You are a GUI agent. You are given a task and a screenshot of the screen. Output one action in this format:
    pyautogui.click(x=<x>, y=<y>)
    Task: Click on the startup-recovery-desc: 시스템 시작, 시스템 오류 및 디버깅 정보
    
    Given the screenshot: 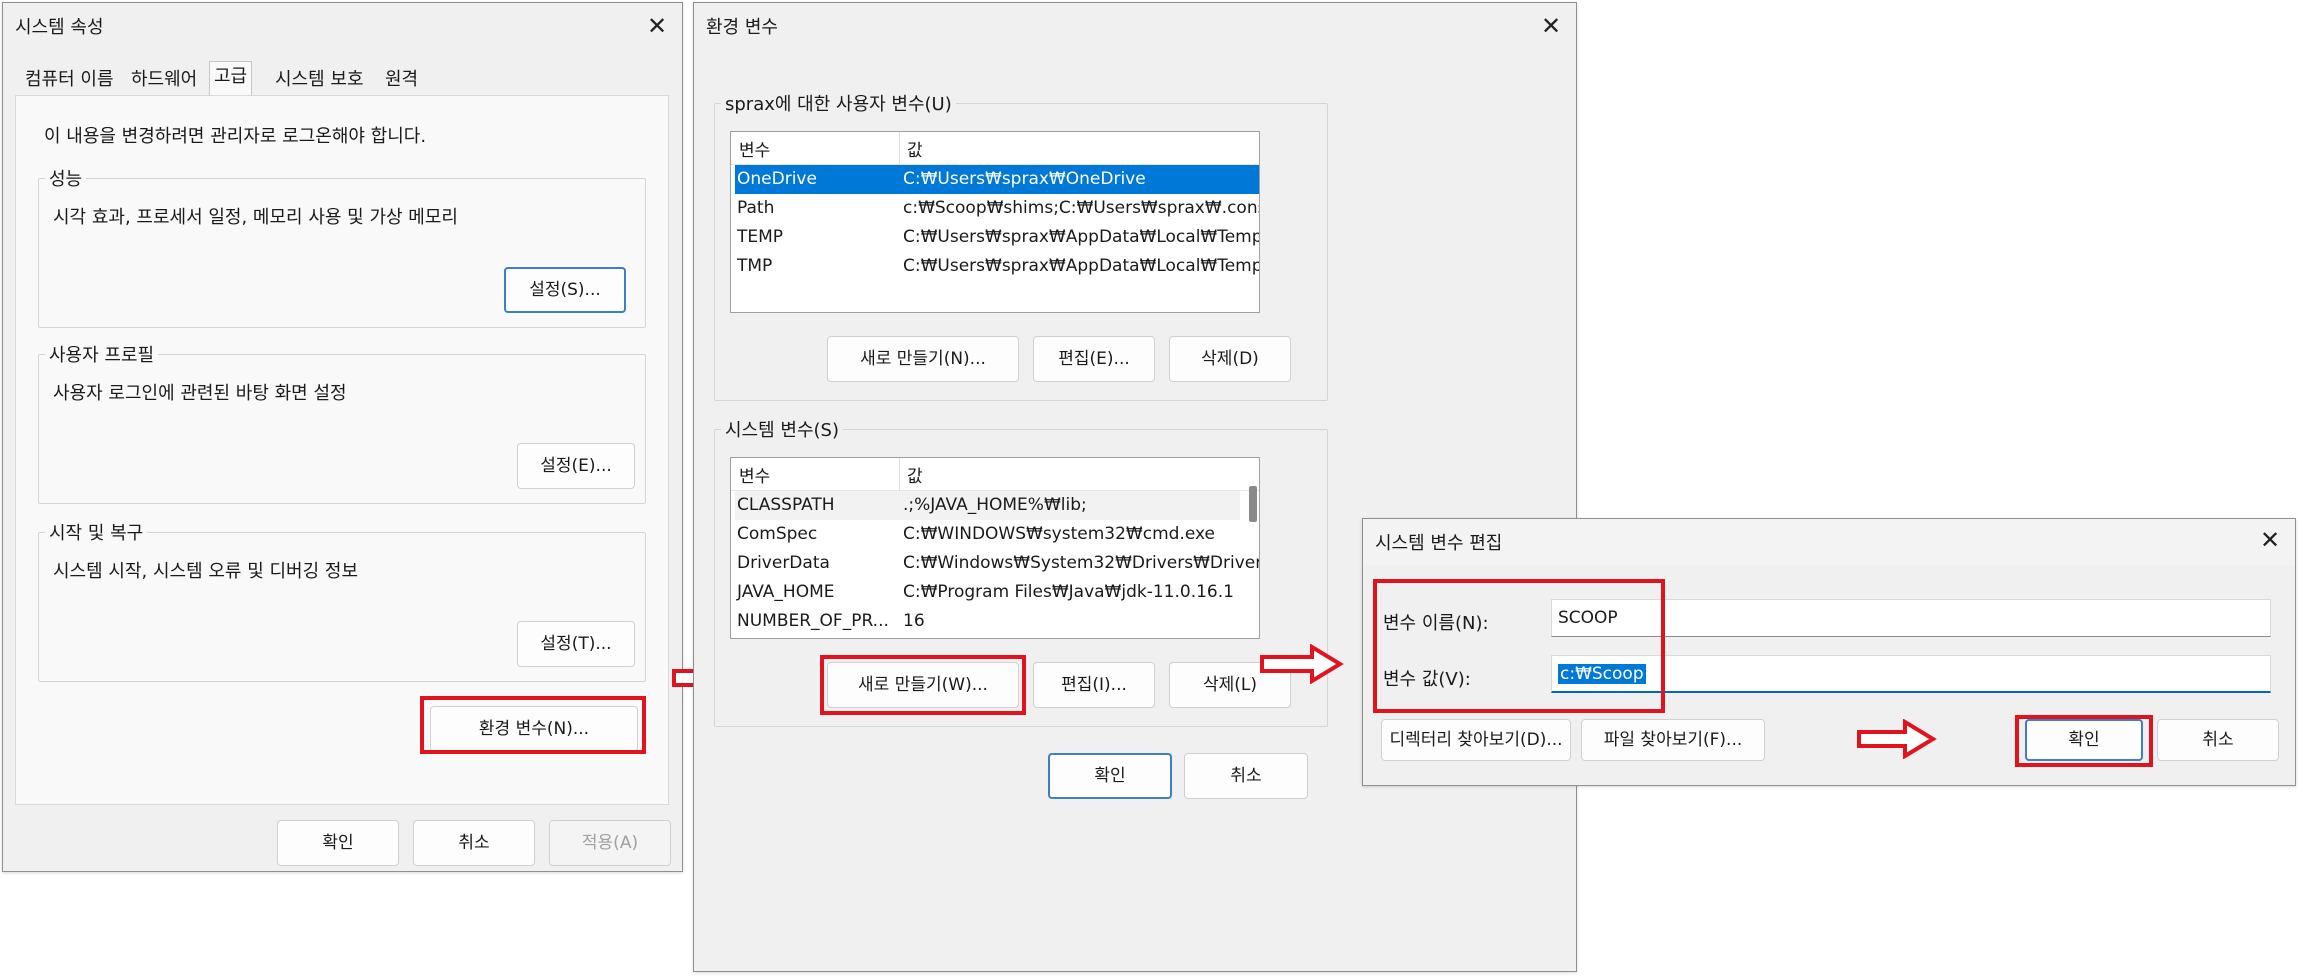 What is the action you would take?
    pyautogui.click(x=206, y=571)
    